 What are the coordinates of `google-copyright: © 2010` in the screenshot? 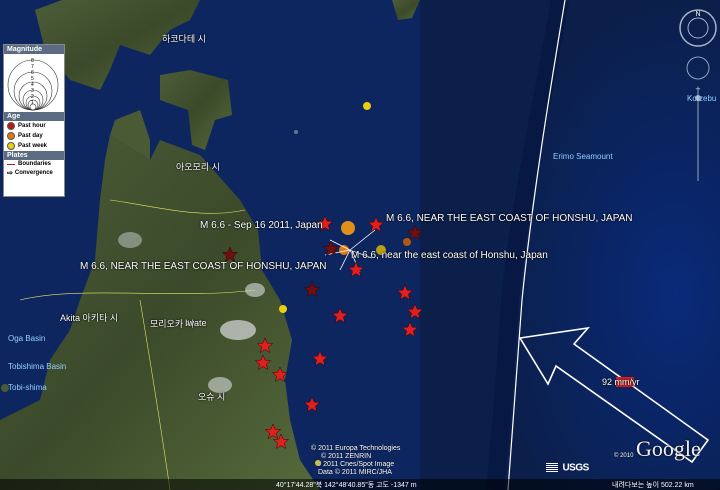 It's located at (624, 456).